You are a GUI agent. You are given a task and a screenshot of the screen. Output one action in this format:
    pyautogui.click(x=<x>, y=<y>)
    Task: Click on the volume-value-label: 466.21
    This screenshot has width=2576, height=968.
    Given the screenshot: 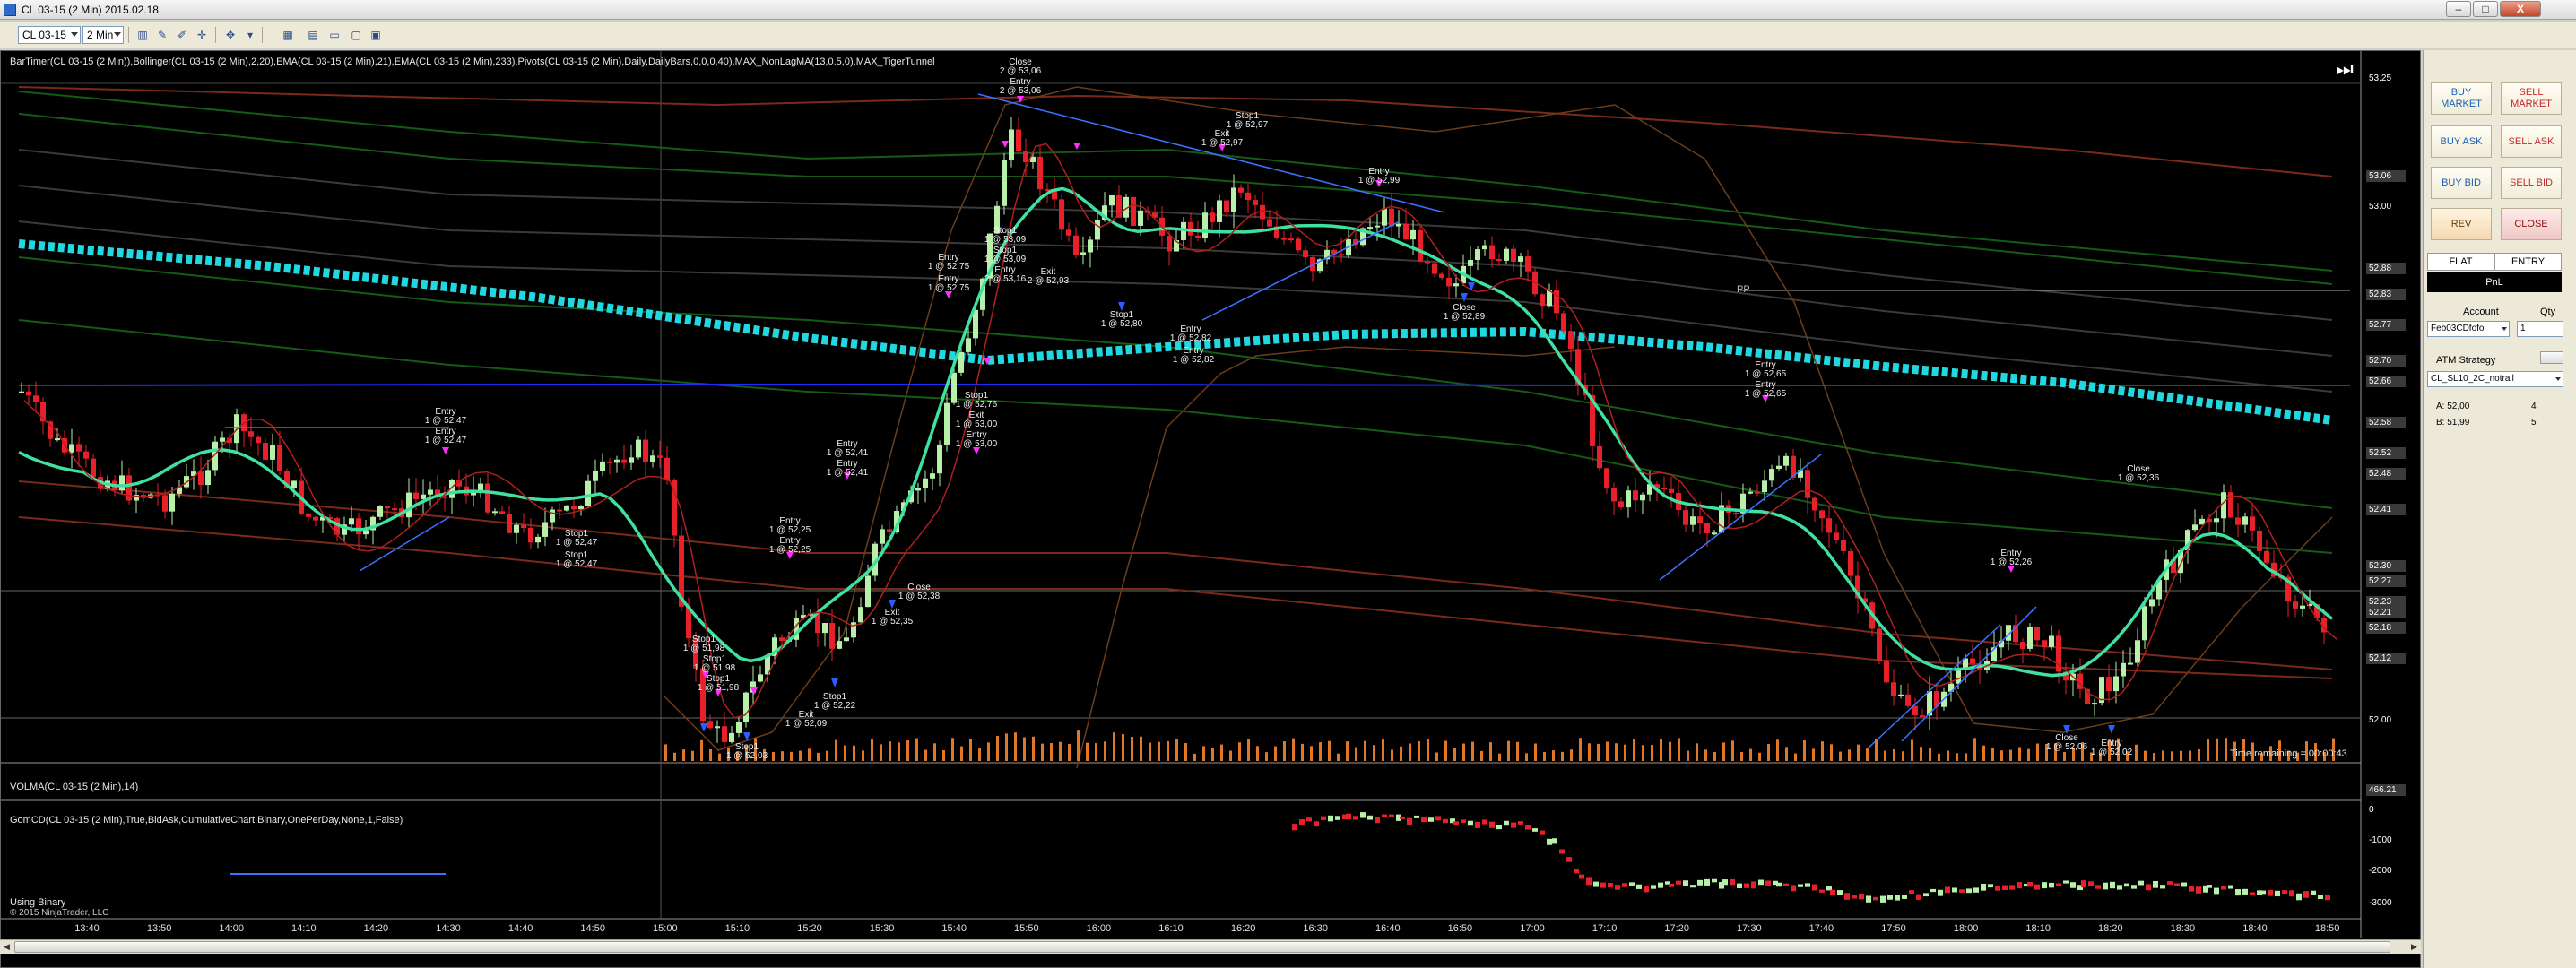 What is the action you would take?
    pyautogui.click(x=2386, y=790)
    